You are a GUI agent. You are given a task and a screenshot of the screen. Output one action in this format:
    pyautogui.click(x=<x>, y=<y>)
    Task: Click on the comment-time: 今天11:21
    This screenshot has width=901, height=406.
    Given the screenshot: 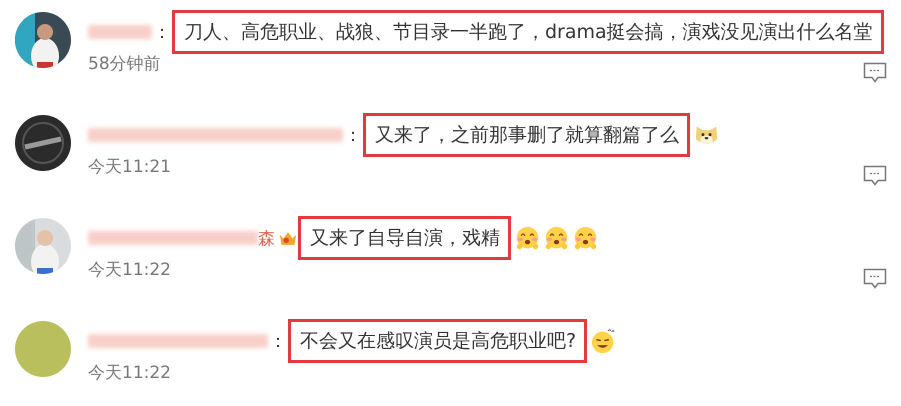 What is the action you would take?
    pyautogui.click(x=129, y=167)
    